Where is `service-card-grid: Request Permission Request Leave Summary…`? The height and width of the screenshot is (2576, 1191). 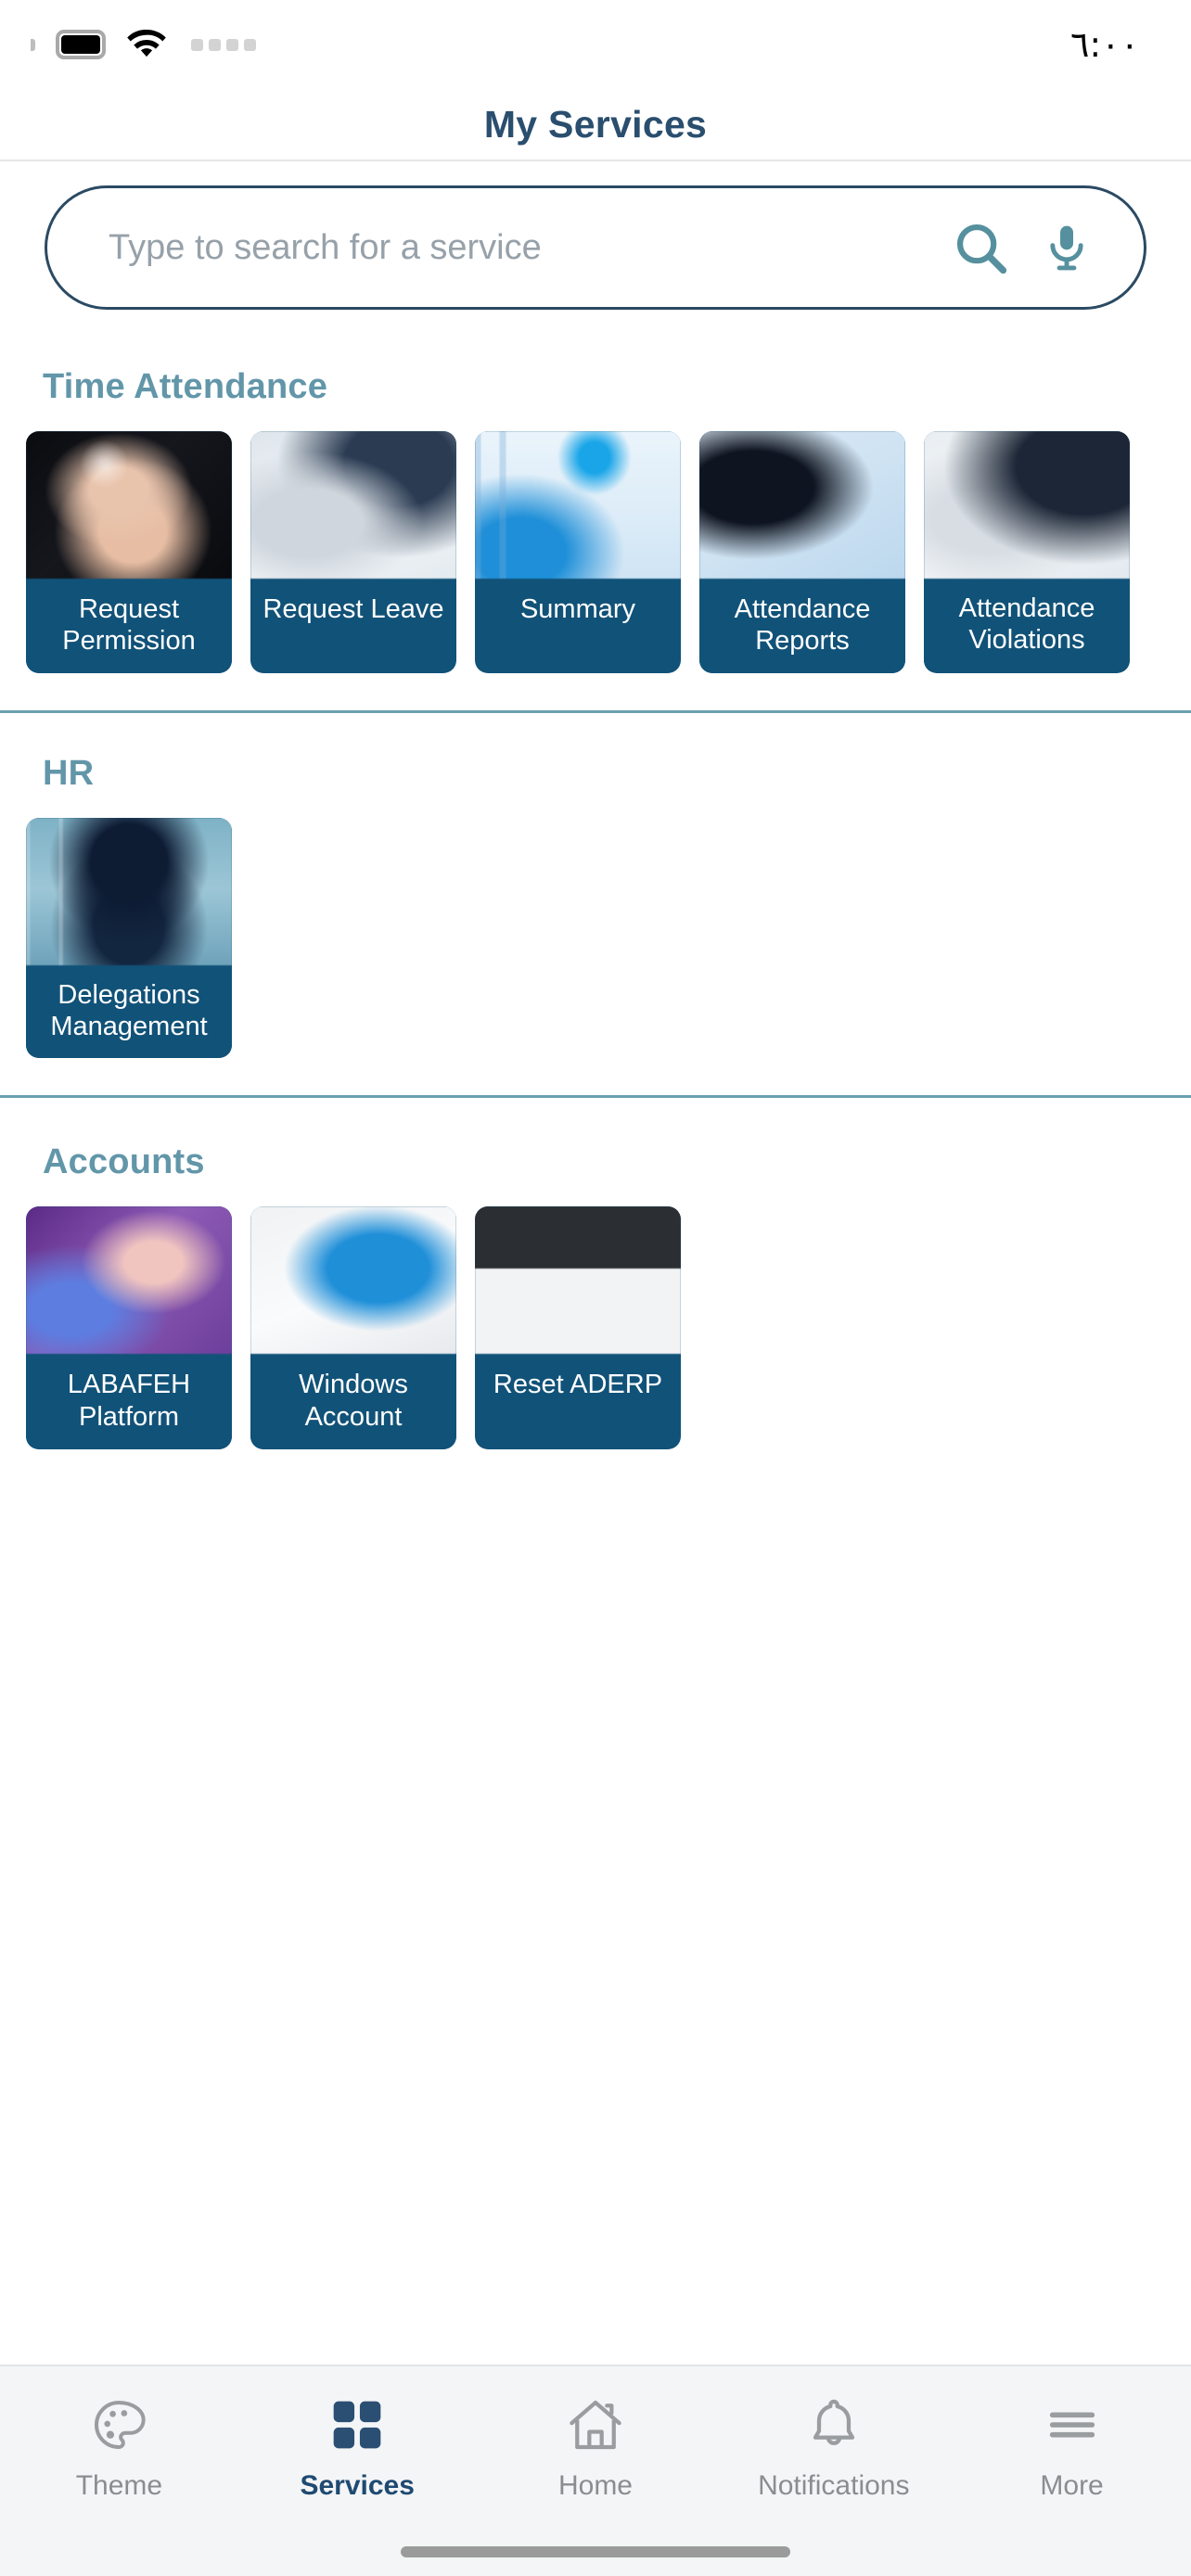
service-card-grid: Request Permission Request Leave Summary… is located at coordinates (595, 552).